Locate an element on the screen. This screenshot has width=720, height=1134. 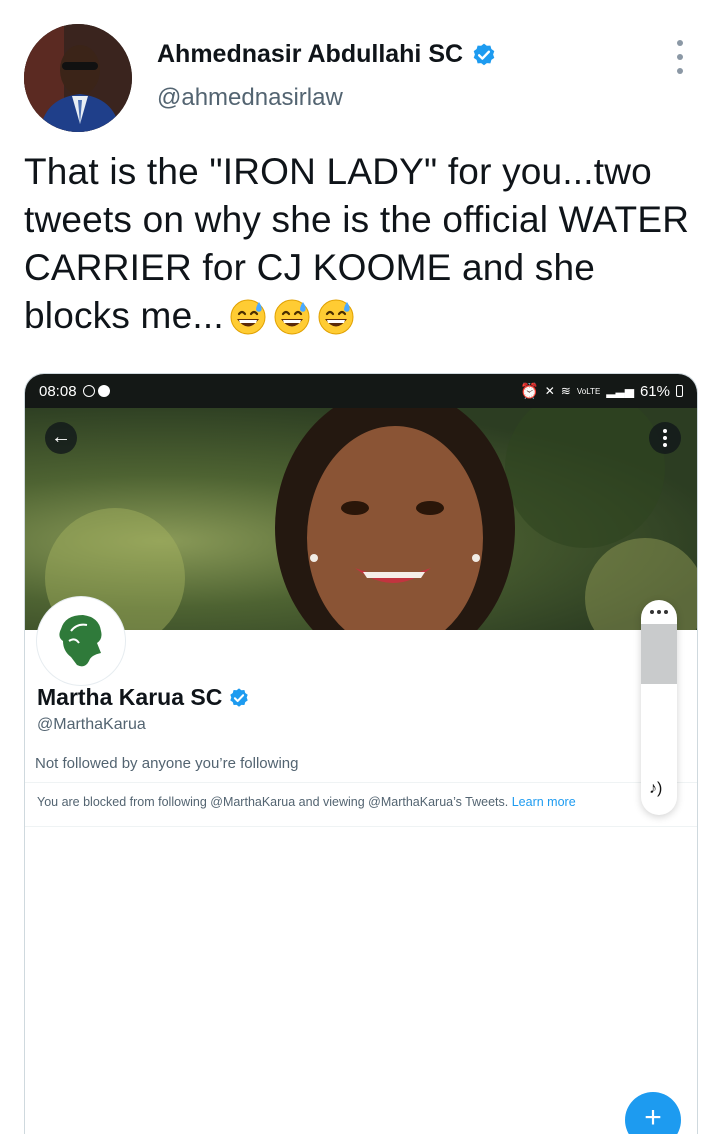
signal-icon: ▂▃▅ is located at coordinates (620, 391).